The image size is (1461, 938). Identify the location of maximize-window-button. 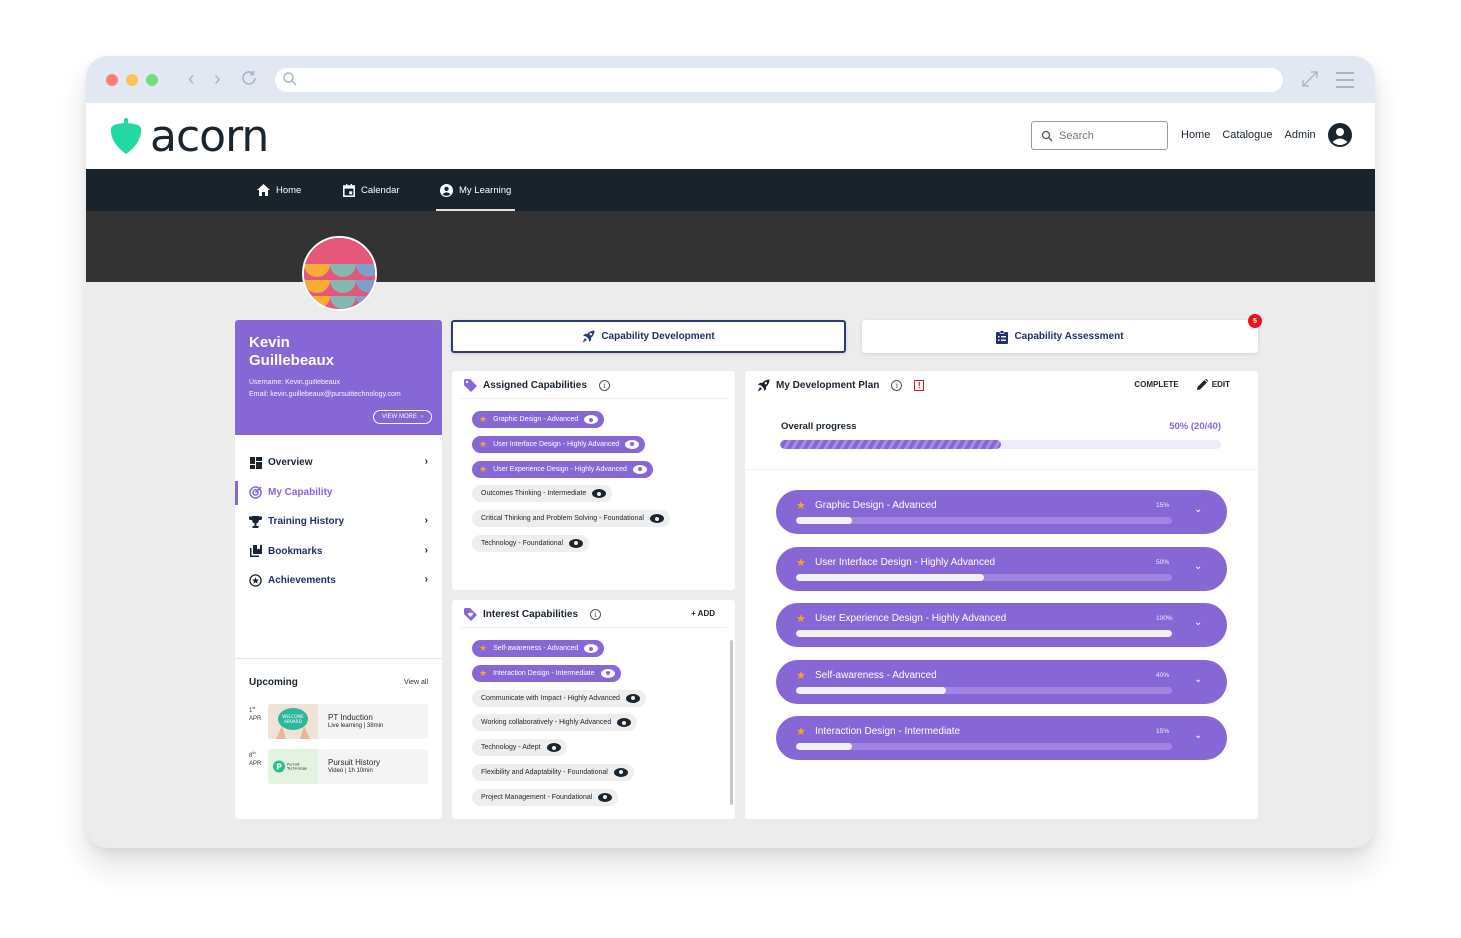
(152, 80).